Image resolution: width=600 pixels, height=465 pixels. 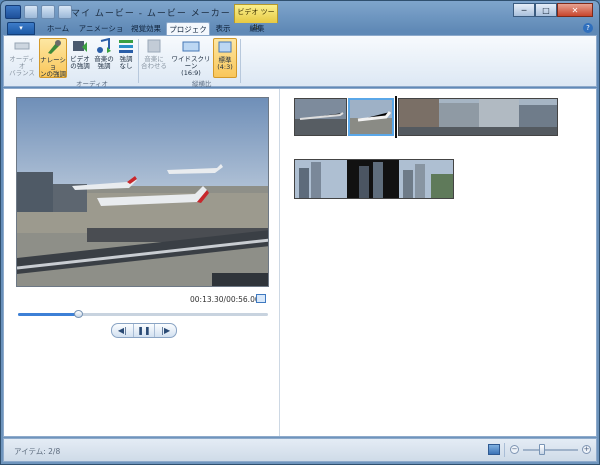 What do you see at coordinates (588, 28) in the screenshot?
I see `help-icon: ?` at bounding box center [588, 28].